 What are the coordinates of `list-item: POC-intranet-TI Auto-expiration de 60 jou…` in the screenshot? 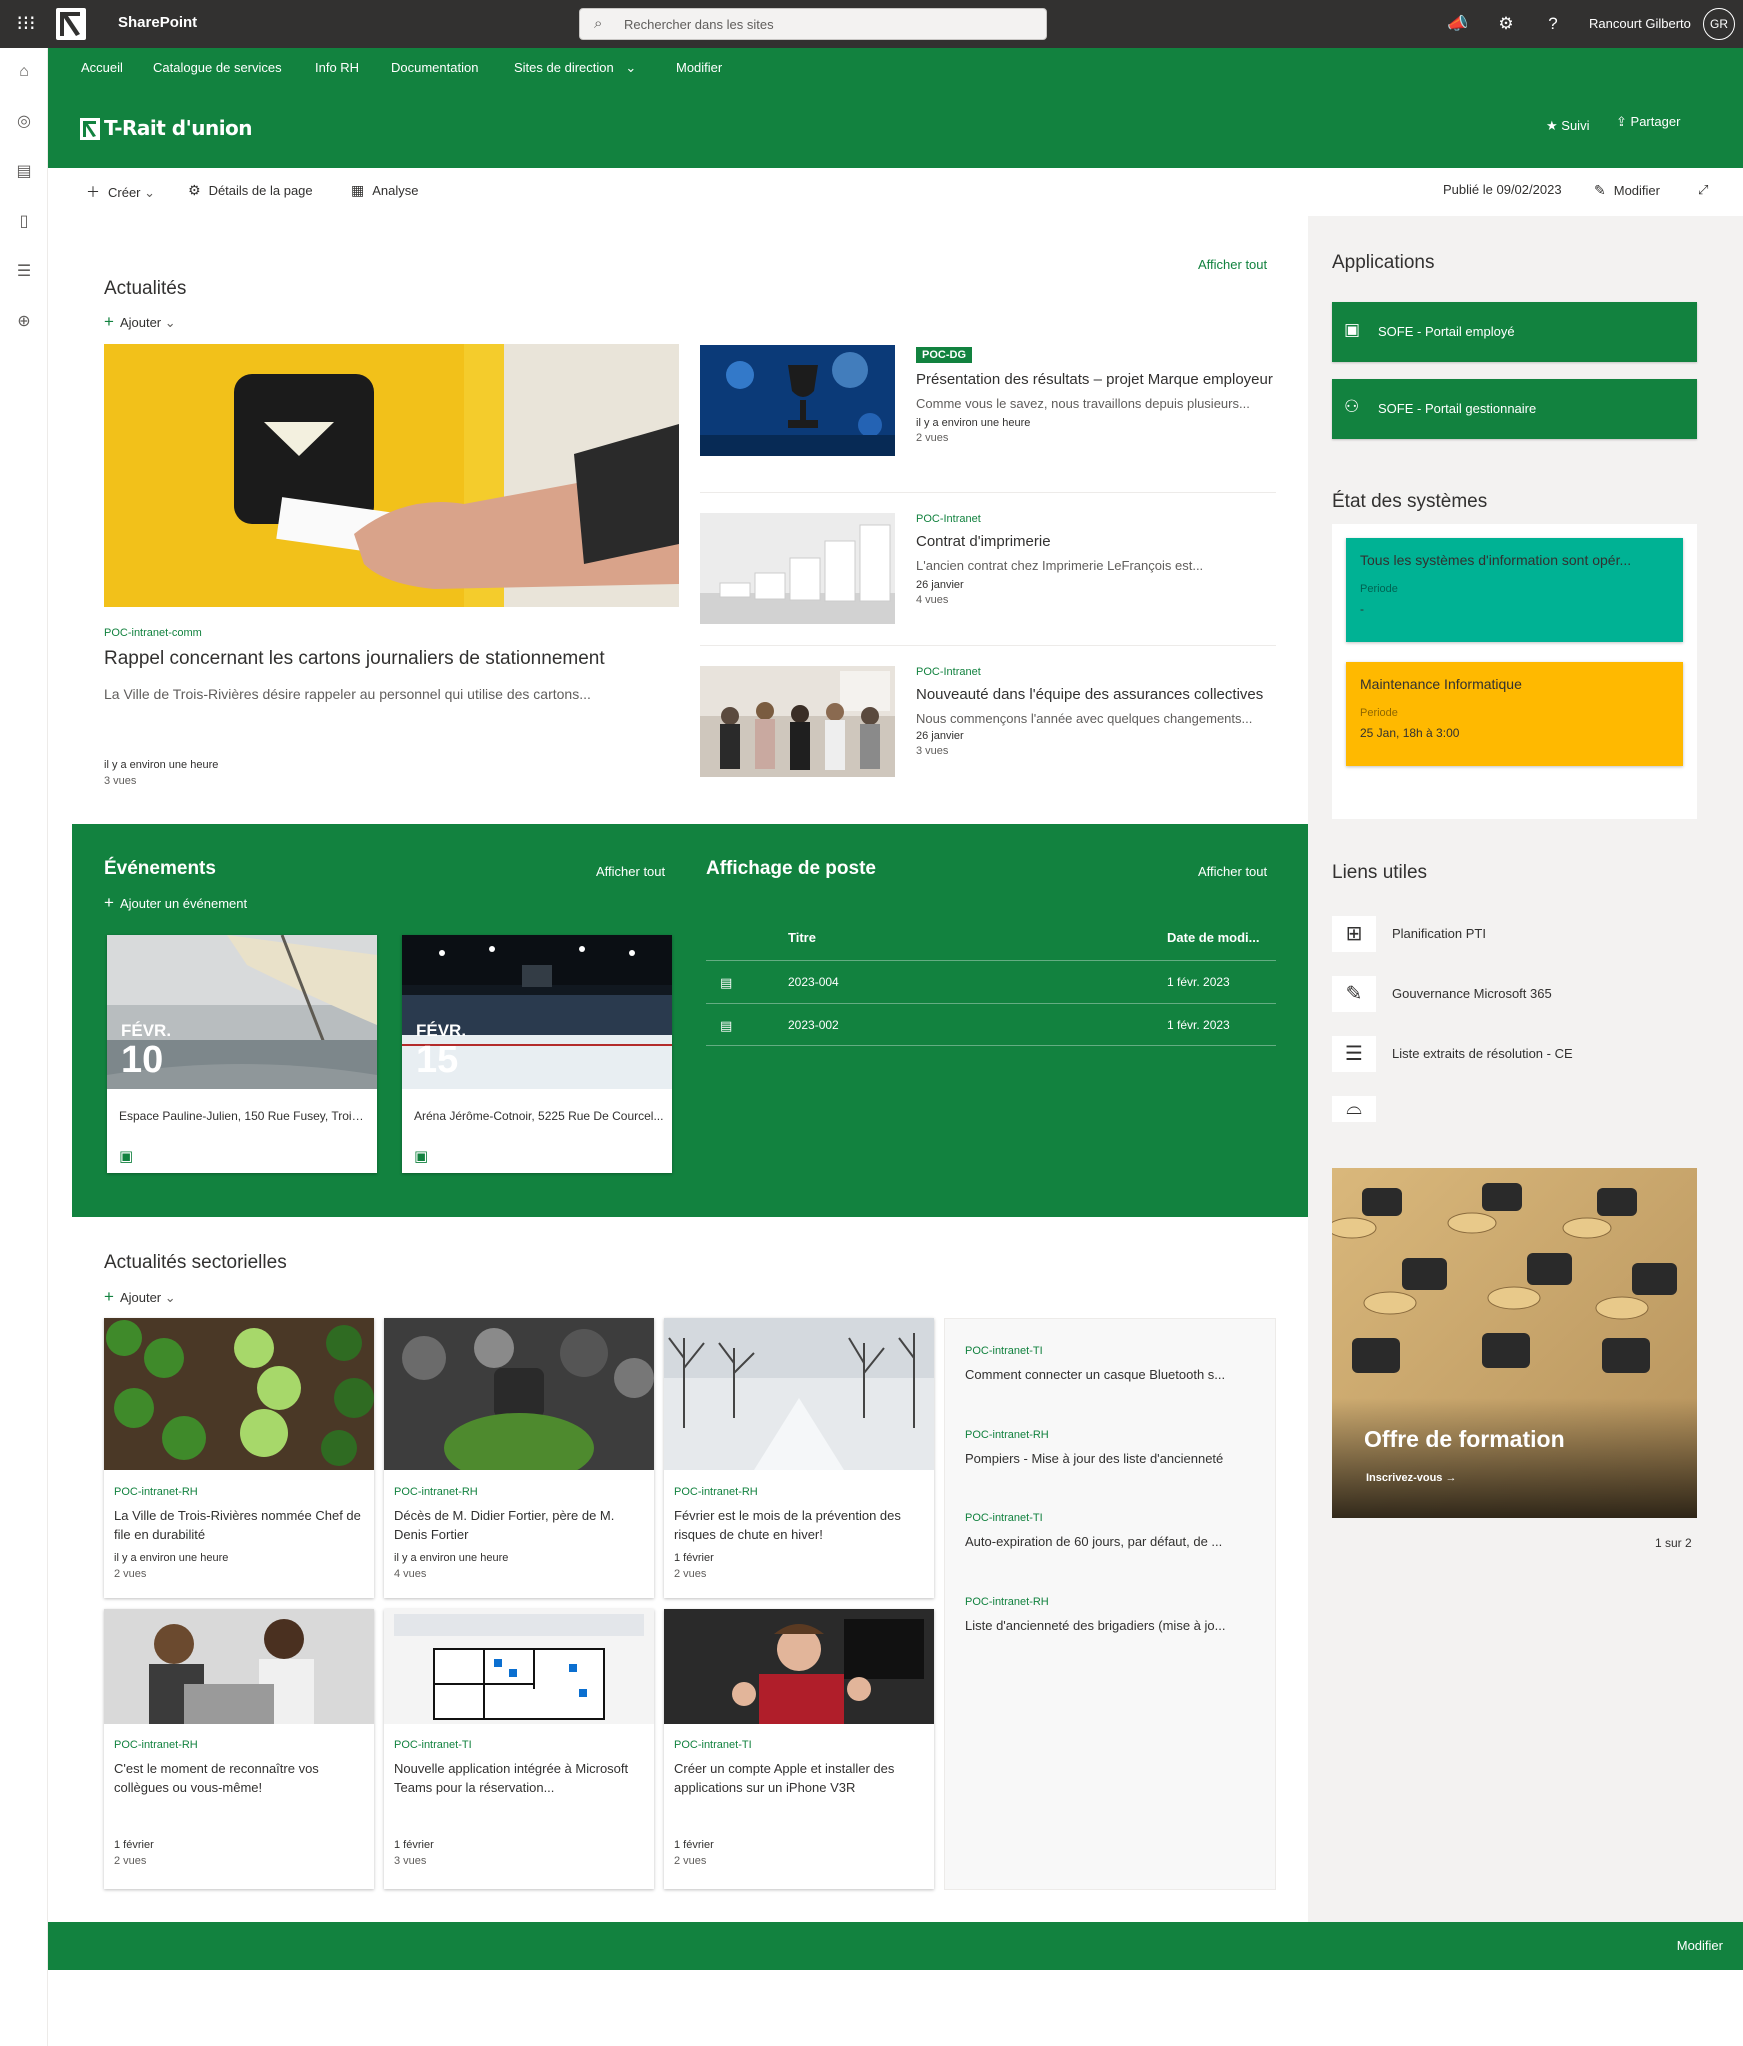 It's located at (1115, 1530).